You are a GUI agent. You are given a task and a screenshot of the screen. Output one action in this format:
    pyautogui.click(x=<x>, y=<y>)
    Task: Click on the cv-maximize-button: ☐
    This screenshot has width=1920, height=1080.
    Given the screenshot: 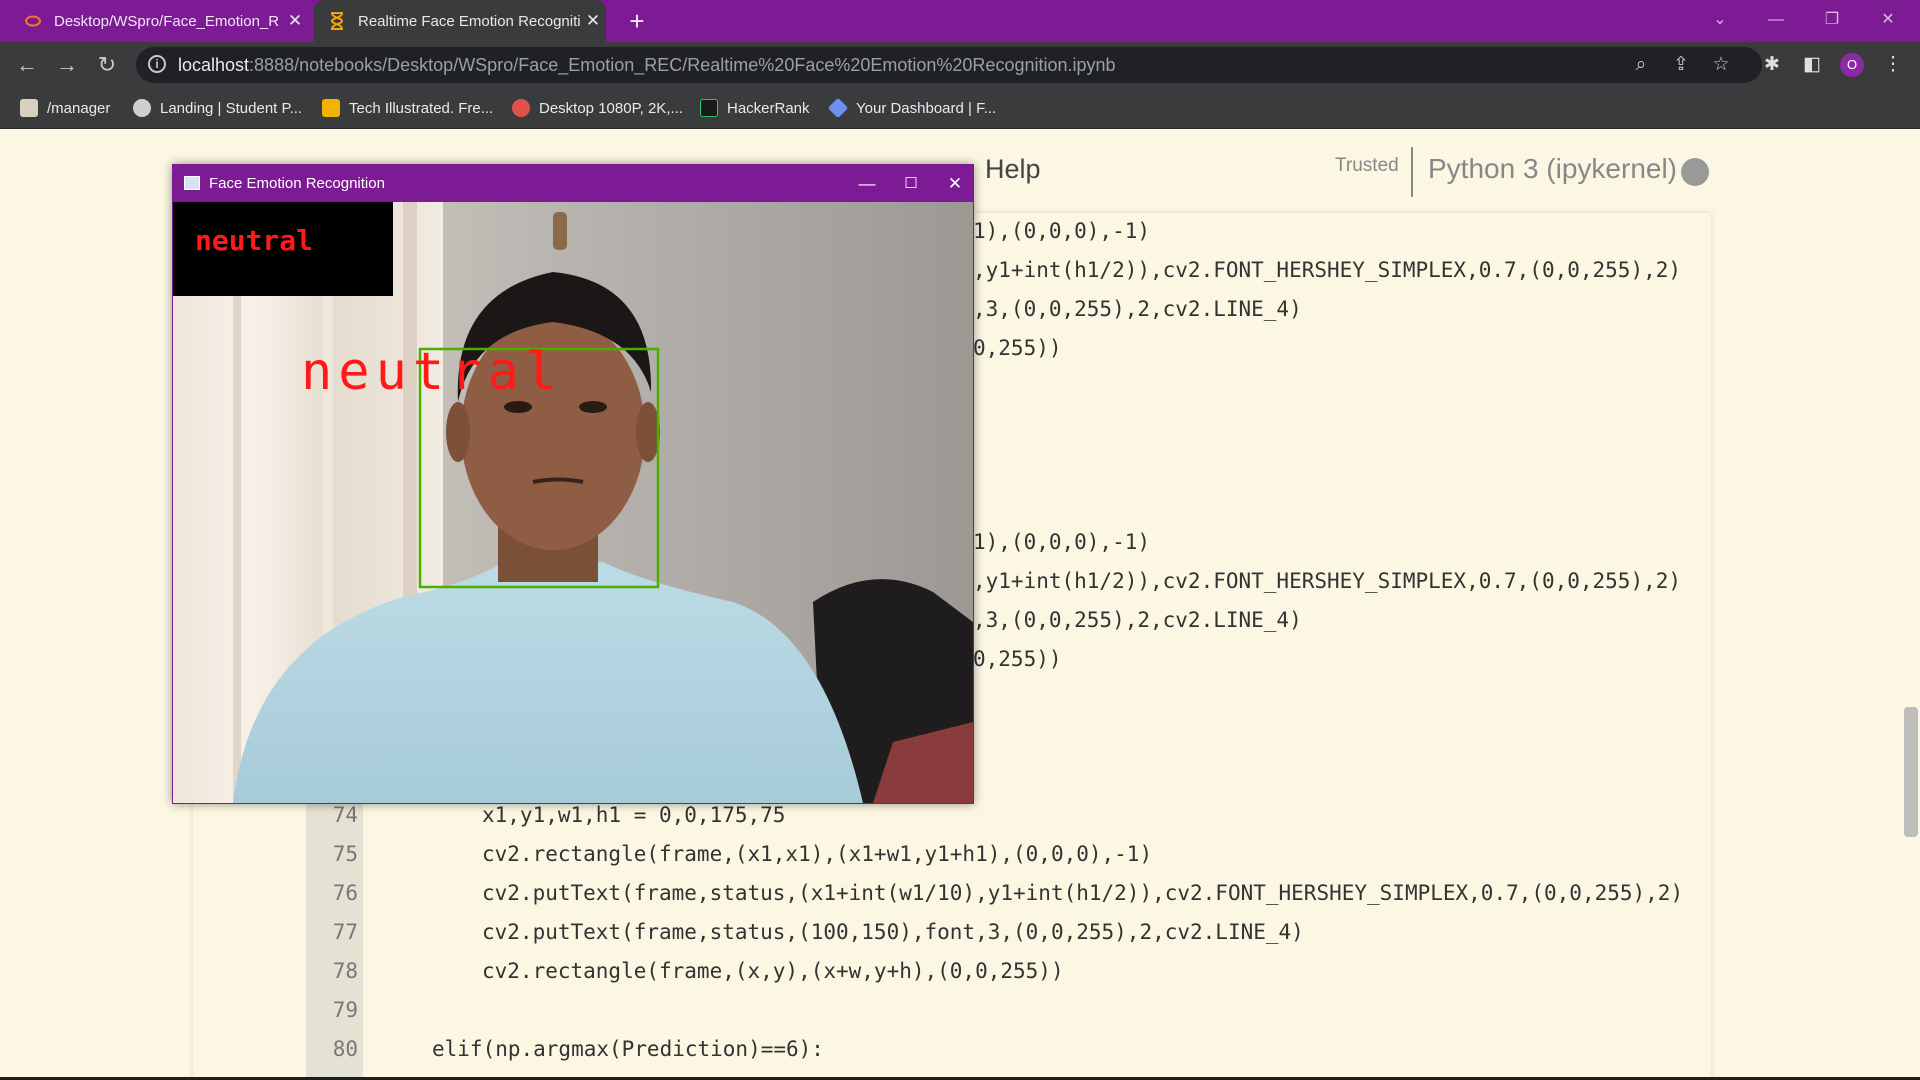 What is the action you would take?
    pyautogui.click(x=911, y=183)
    